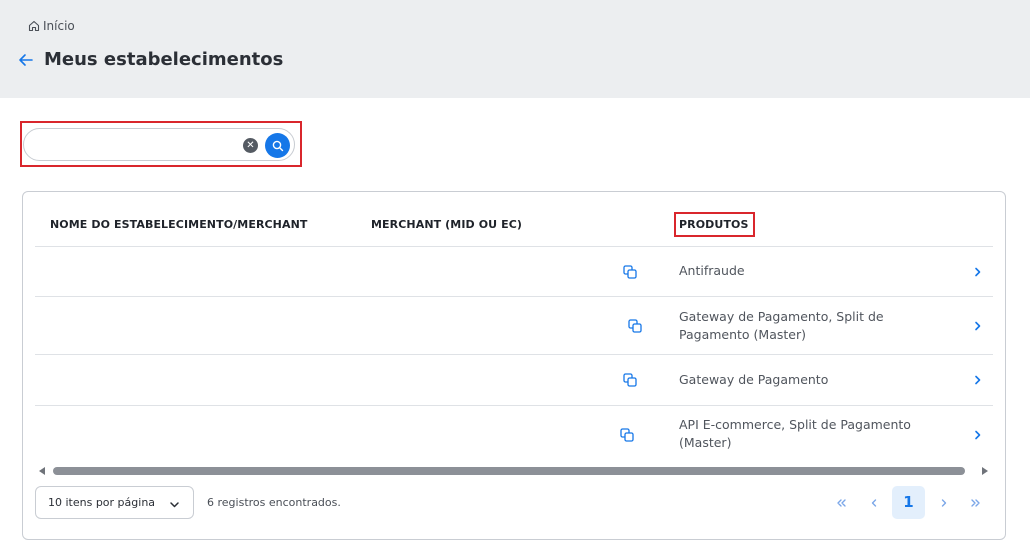  Describe the element at coordinates (59, 26) in the screenshot. I see `breadcrumb-home-label: Início` at that location.